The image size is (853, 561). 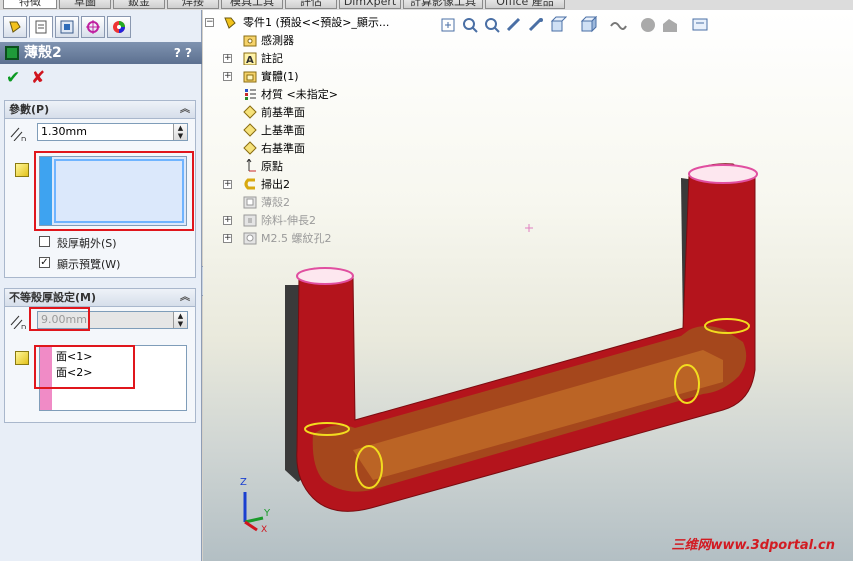 I want to click on triad-z-label: Z, so click(x=243, y=482).